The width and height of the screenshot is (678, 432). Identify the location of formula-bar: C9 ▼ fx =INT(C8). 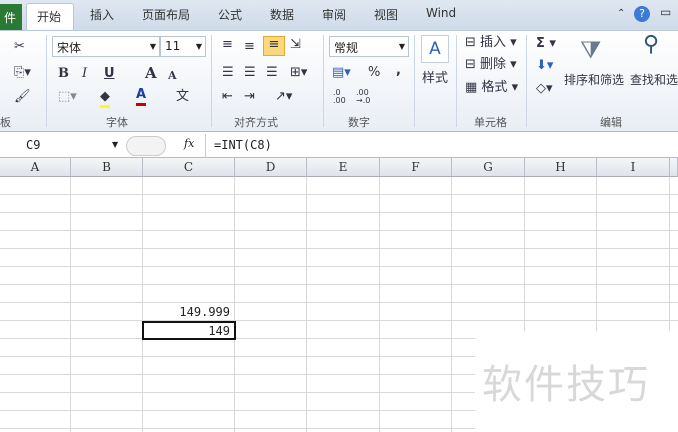
(339, 146).